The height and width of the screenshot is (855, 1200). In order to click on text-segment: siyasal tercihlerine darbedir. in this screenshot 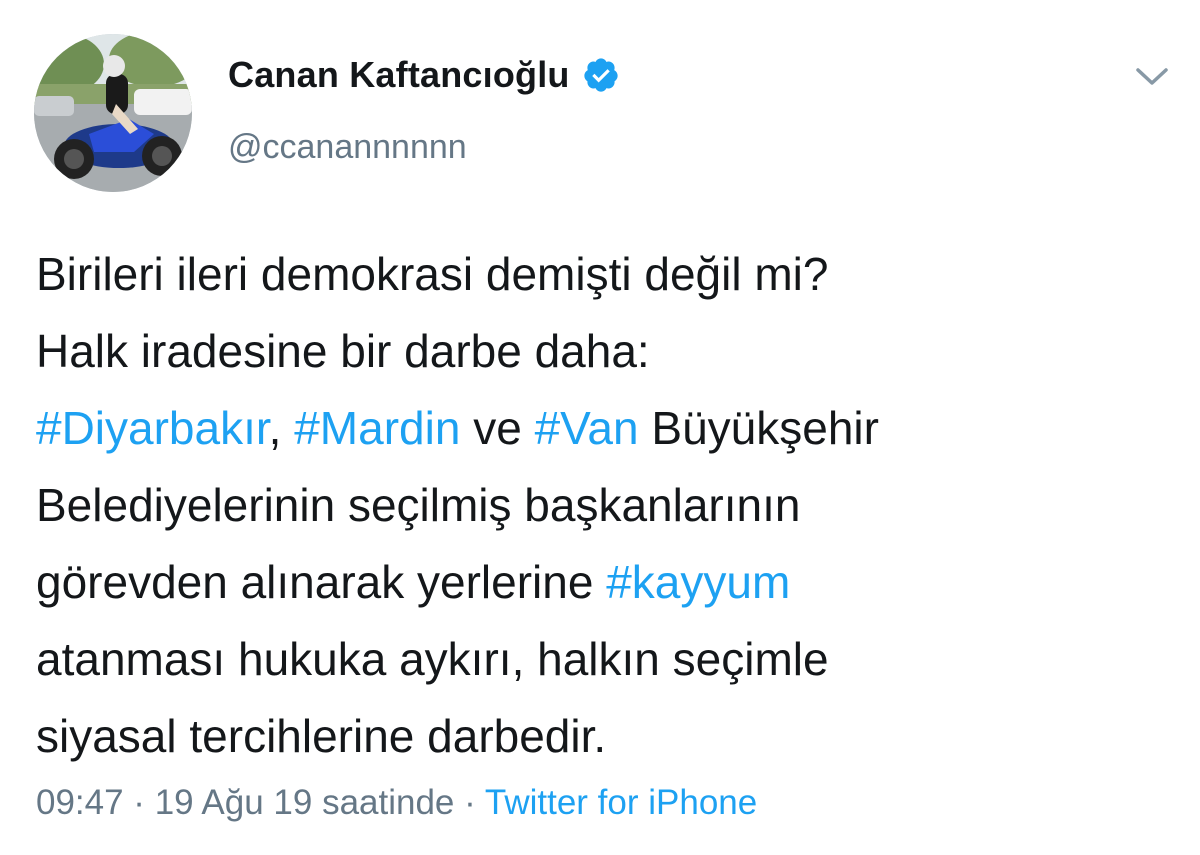, I will do `click(321, 736)`.